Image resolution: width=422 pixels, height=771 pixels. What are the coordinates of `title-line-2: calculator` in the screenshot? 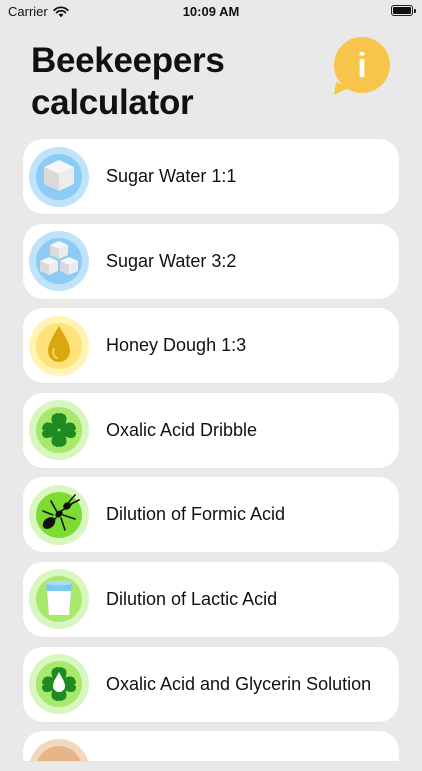 It's located at (112, 102).